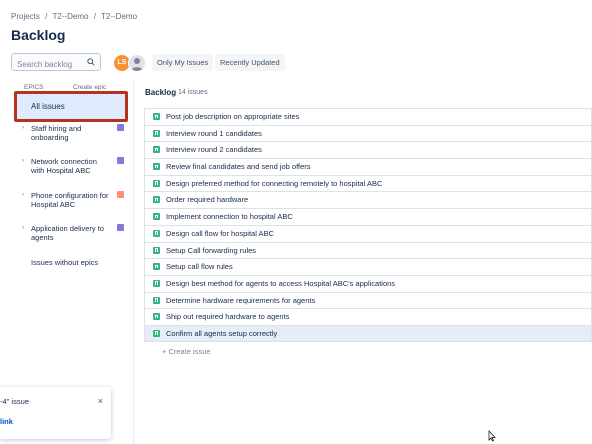 The width and height of the screenshot is (592, 444). Describe the element at coordinates (56, 133) in the screenshot. I see `epic-label: Staff hiring and onboarding` at that location.